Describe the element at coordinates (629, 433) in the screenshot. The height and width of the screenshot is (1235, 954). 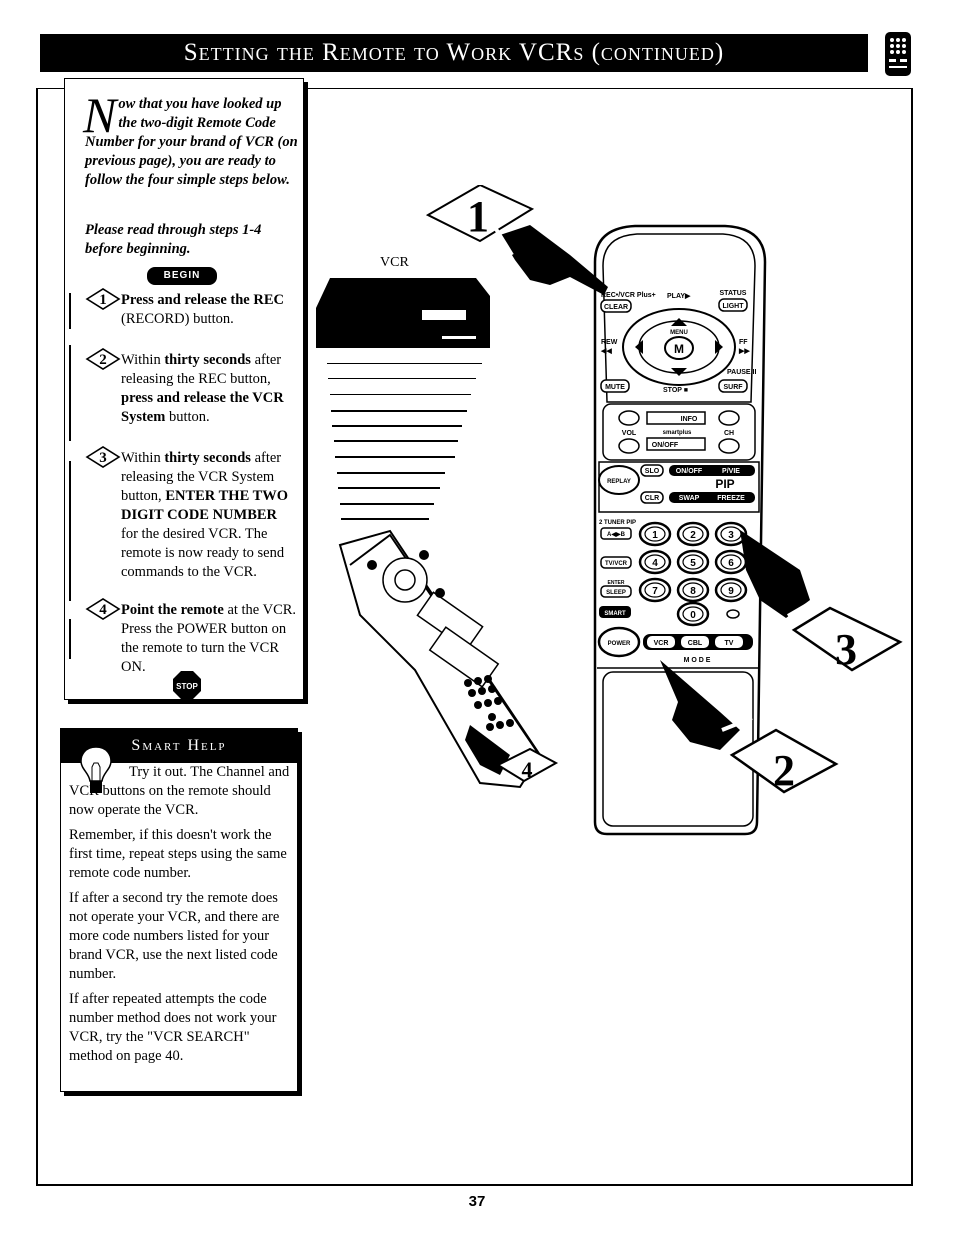
I see `svg-text: VOL` at that location.